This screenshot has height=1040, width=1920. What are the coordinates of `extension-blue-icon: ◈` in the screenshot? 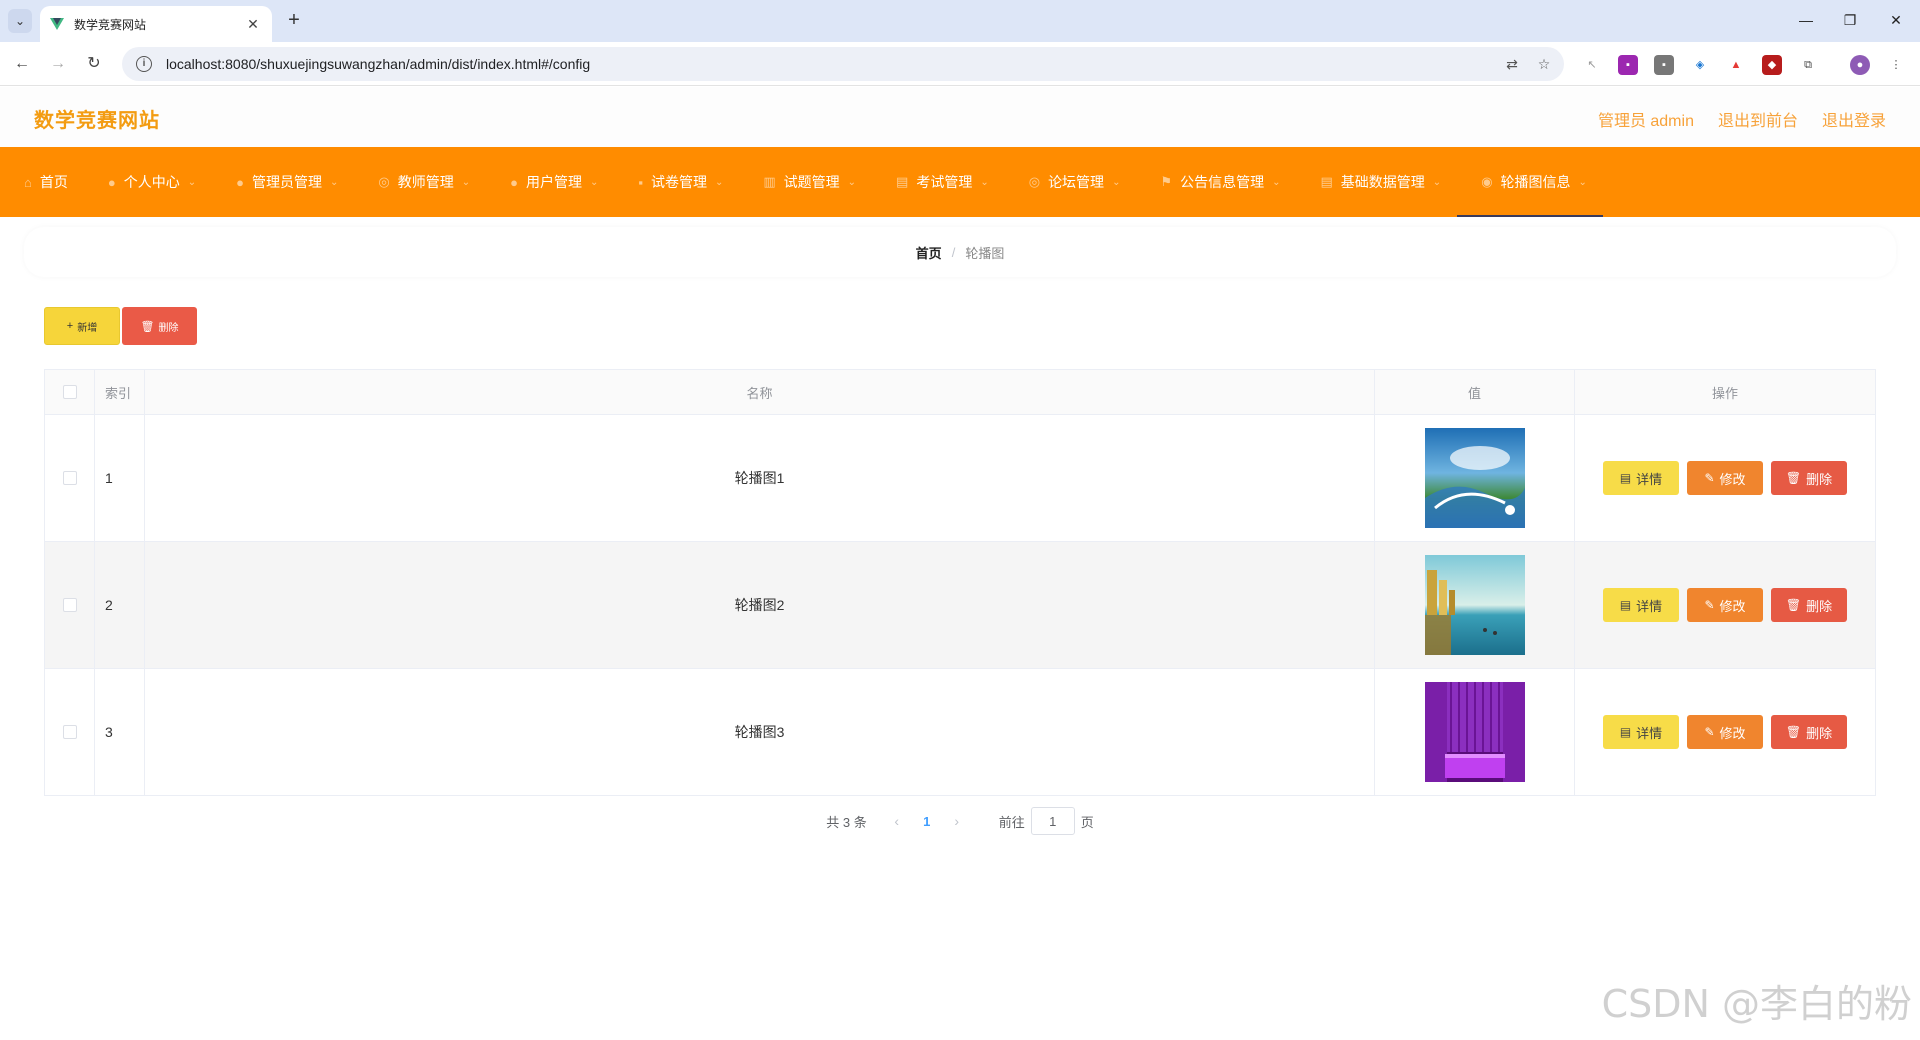 It's located at (1700, 65).